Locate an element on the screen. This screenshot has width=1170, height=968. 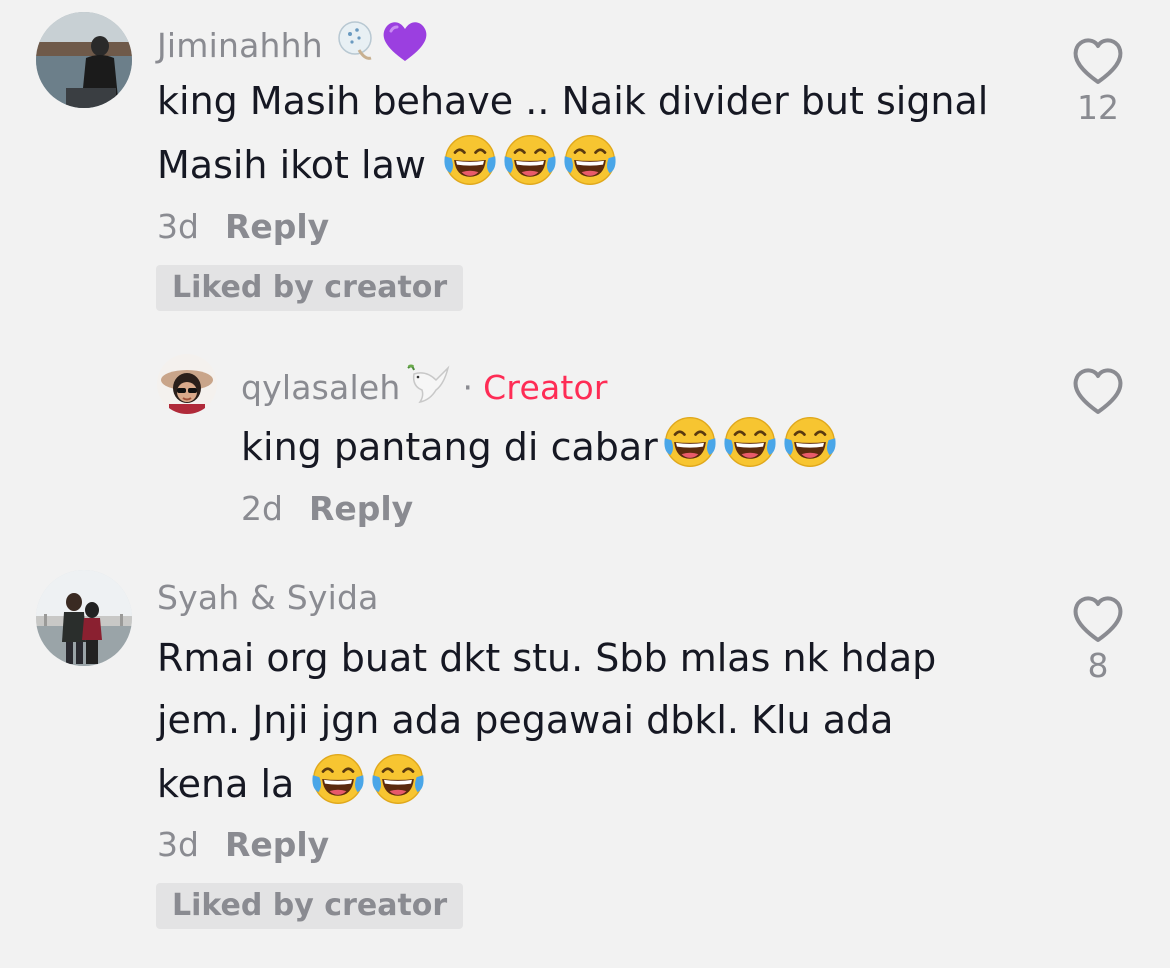
flower-bubble-icon is located at coordinates (357, 45).